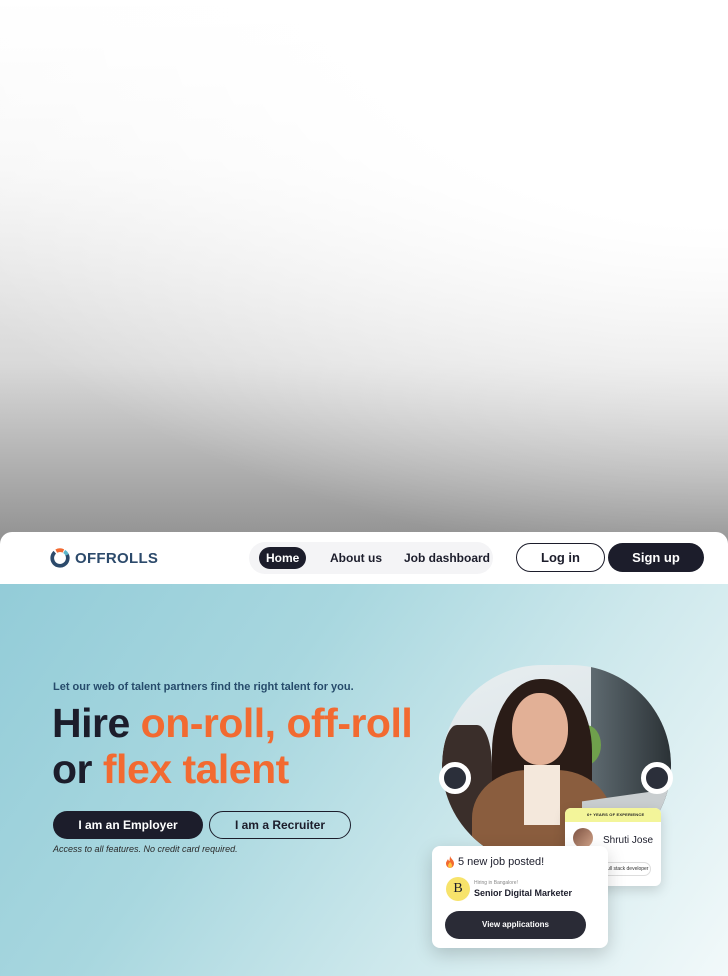 The image size is (728, 976). Describe the element at coordinates (447, 558) in the screenshot. I see `nav-item-job-dashboard: Job dashboard` at that location.